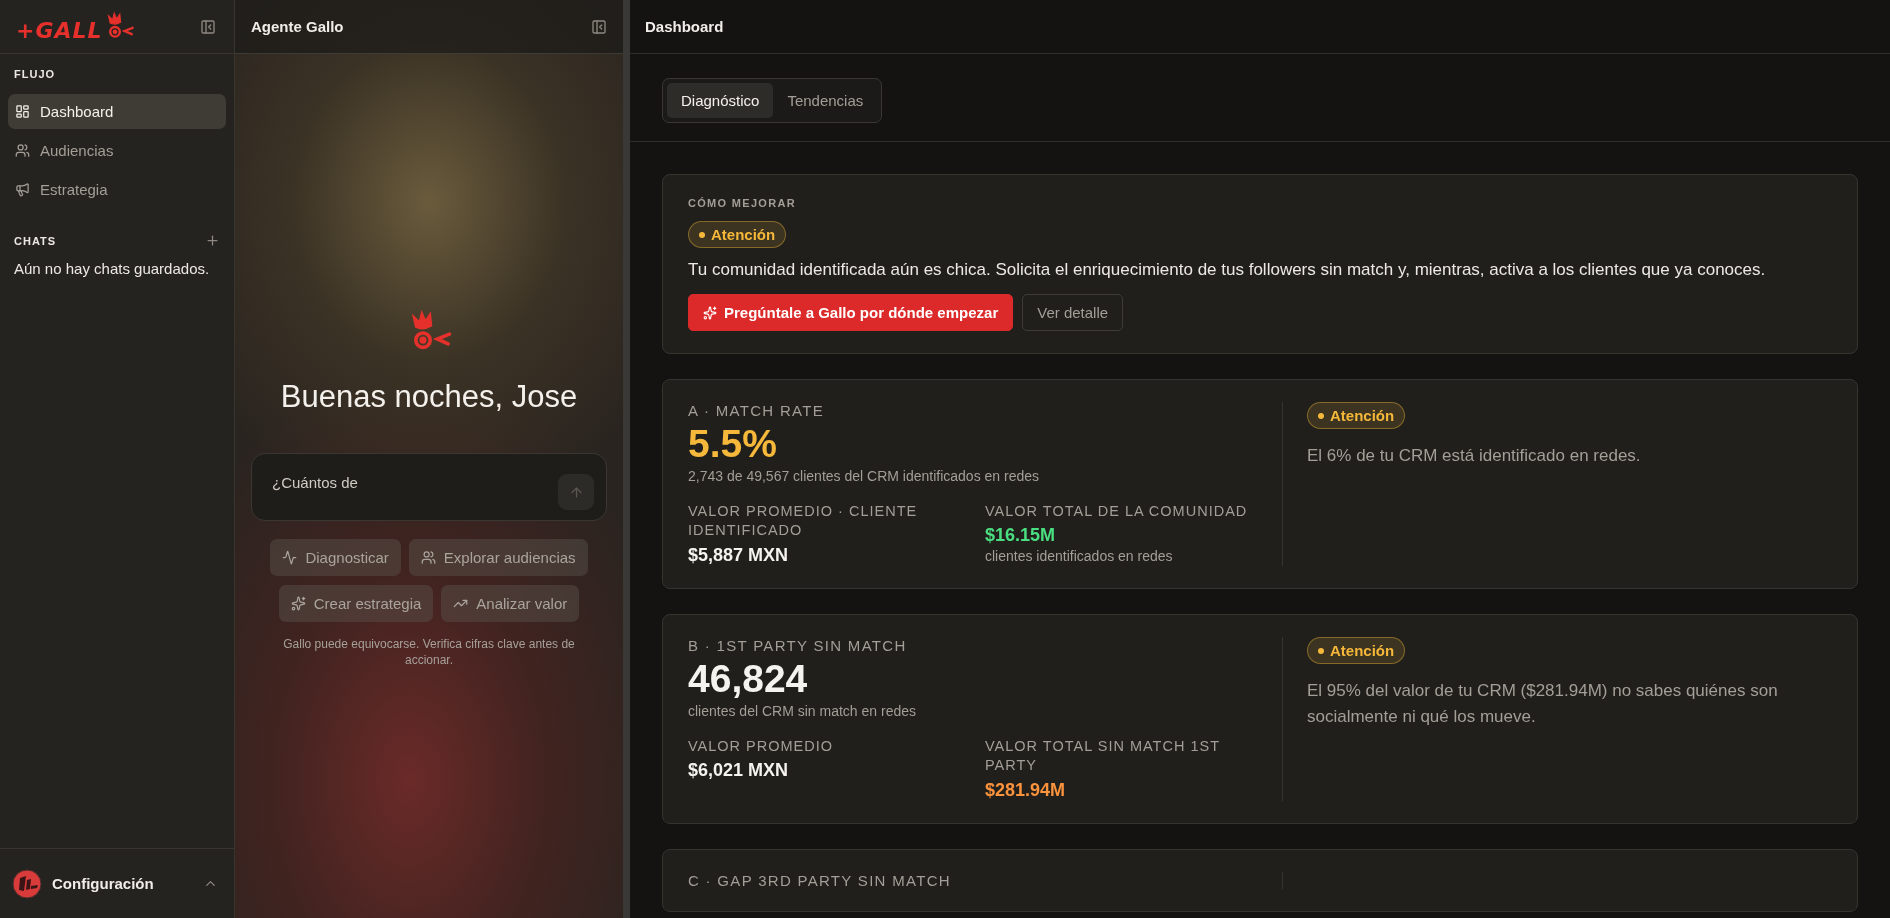 The width and height of the screenshot is (1890, 918). What do you see at coordinates (739, 555) in the screenshot?
I see `stat-value: $5,887 MXN` at bounding box center [739, 555].